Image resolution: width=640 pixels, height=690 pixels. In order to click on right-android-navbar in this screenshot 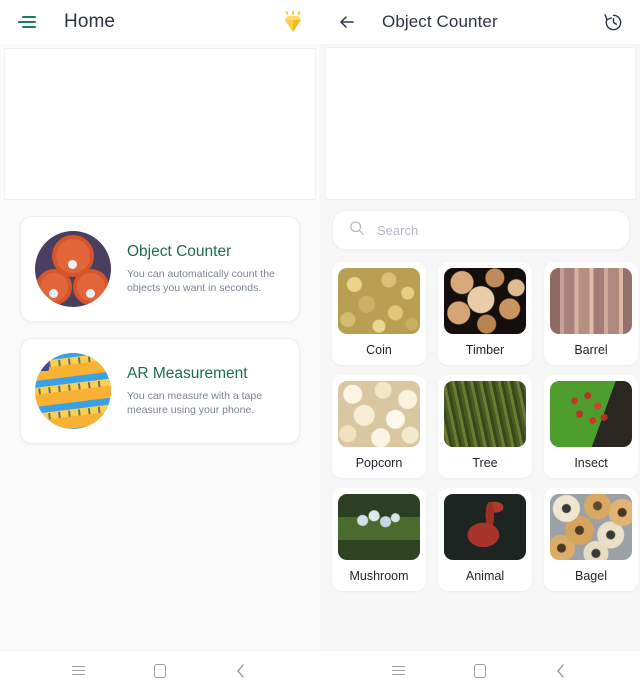, I will do `click(480, 670)`.